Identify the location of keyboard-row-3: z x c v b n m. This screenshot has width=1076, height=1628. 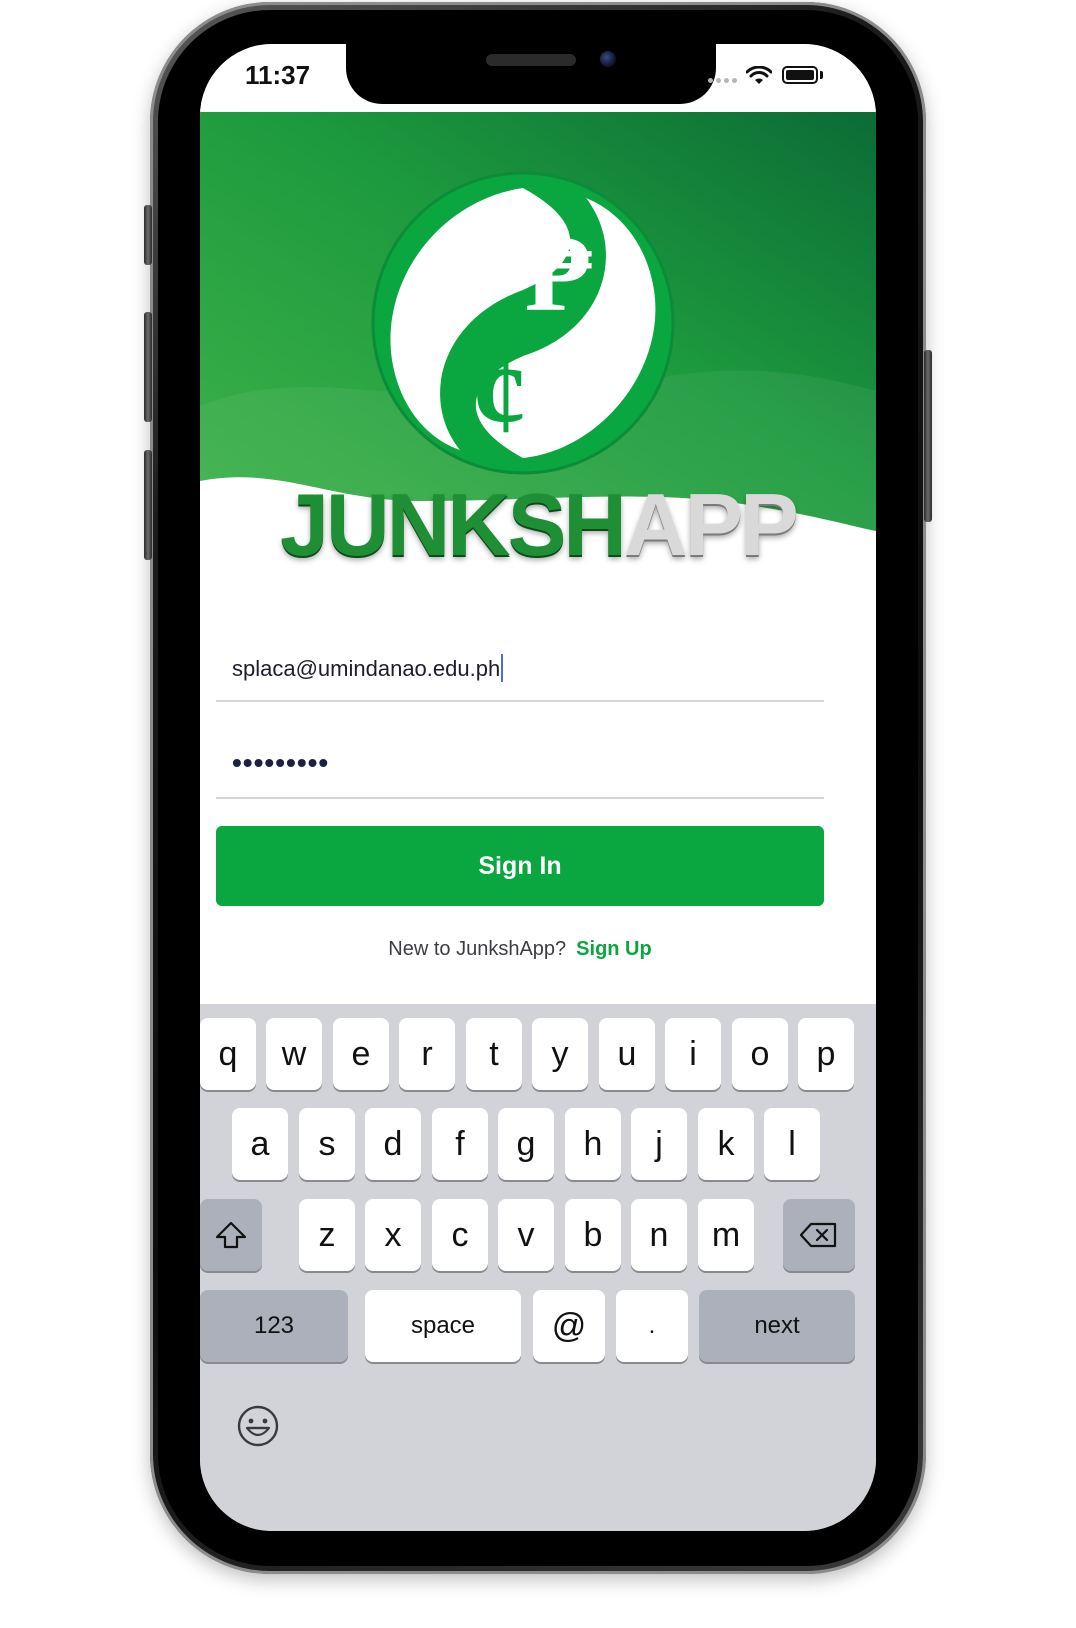
(538, 1236).